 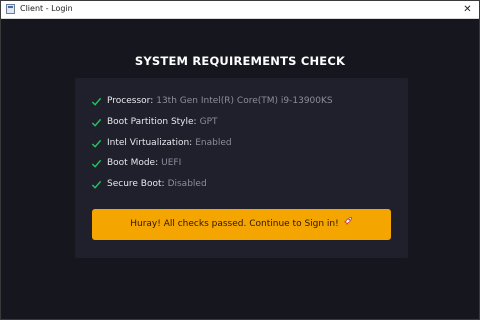 I want to click on check-value: Enabled, so click(x=213, y=143).